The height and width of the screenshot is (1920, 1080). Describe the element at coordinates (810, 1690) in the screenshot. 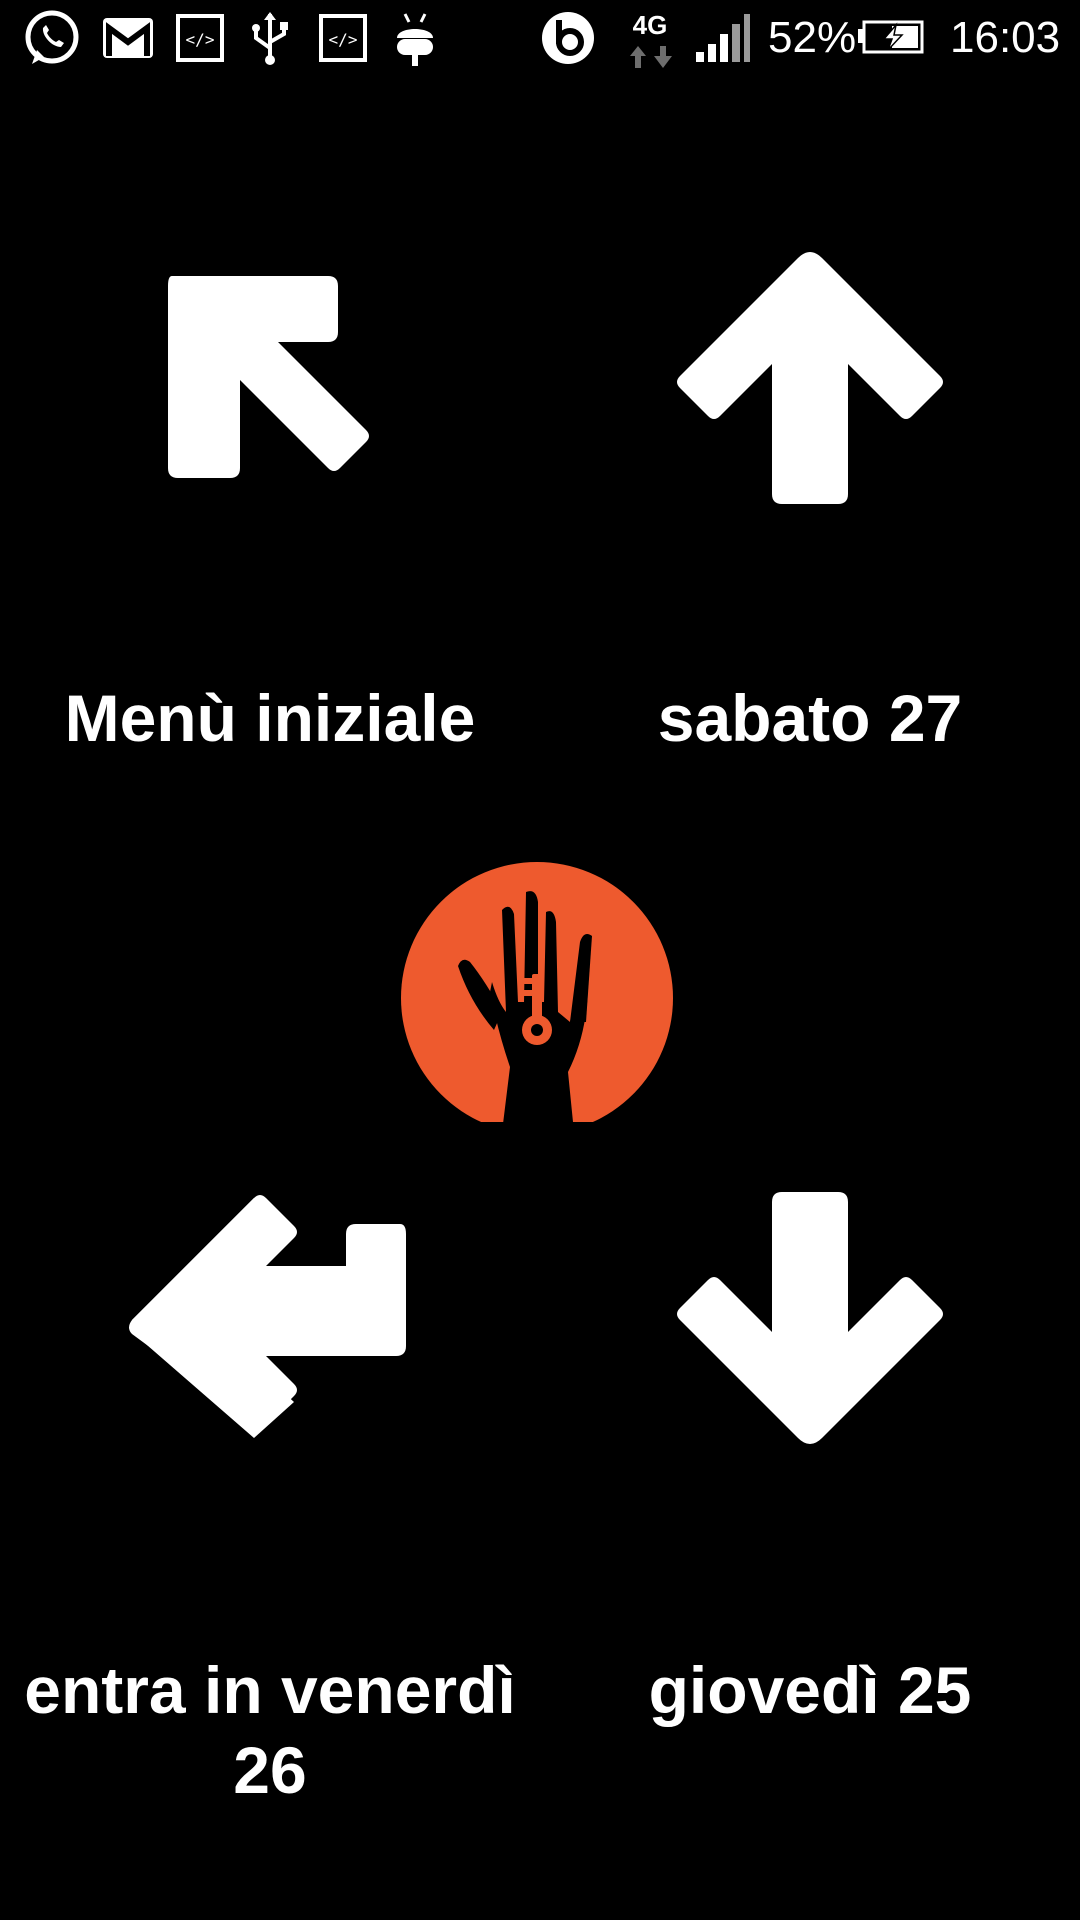

I see `giovedi-25-label: giovedì 25` at that location.